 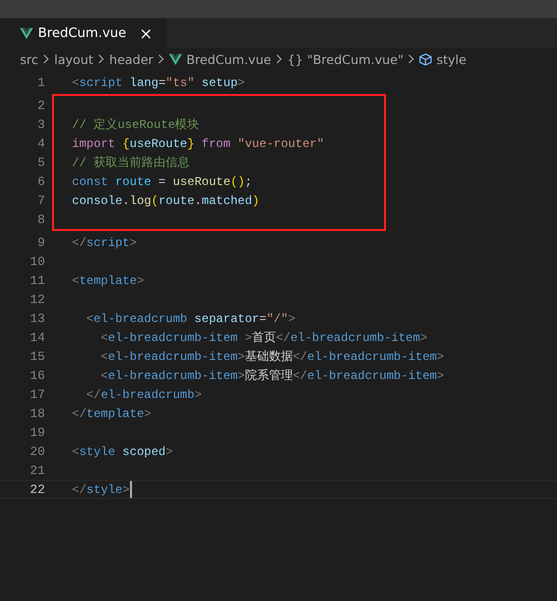 What do you see at coordinates (131, 489) in the screenshot?
I see `text-cursor` at bounding box center [131, 489].